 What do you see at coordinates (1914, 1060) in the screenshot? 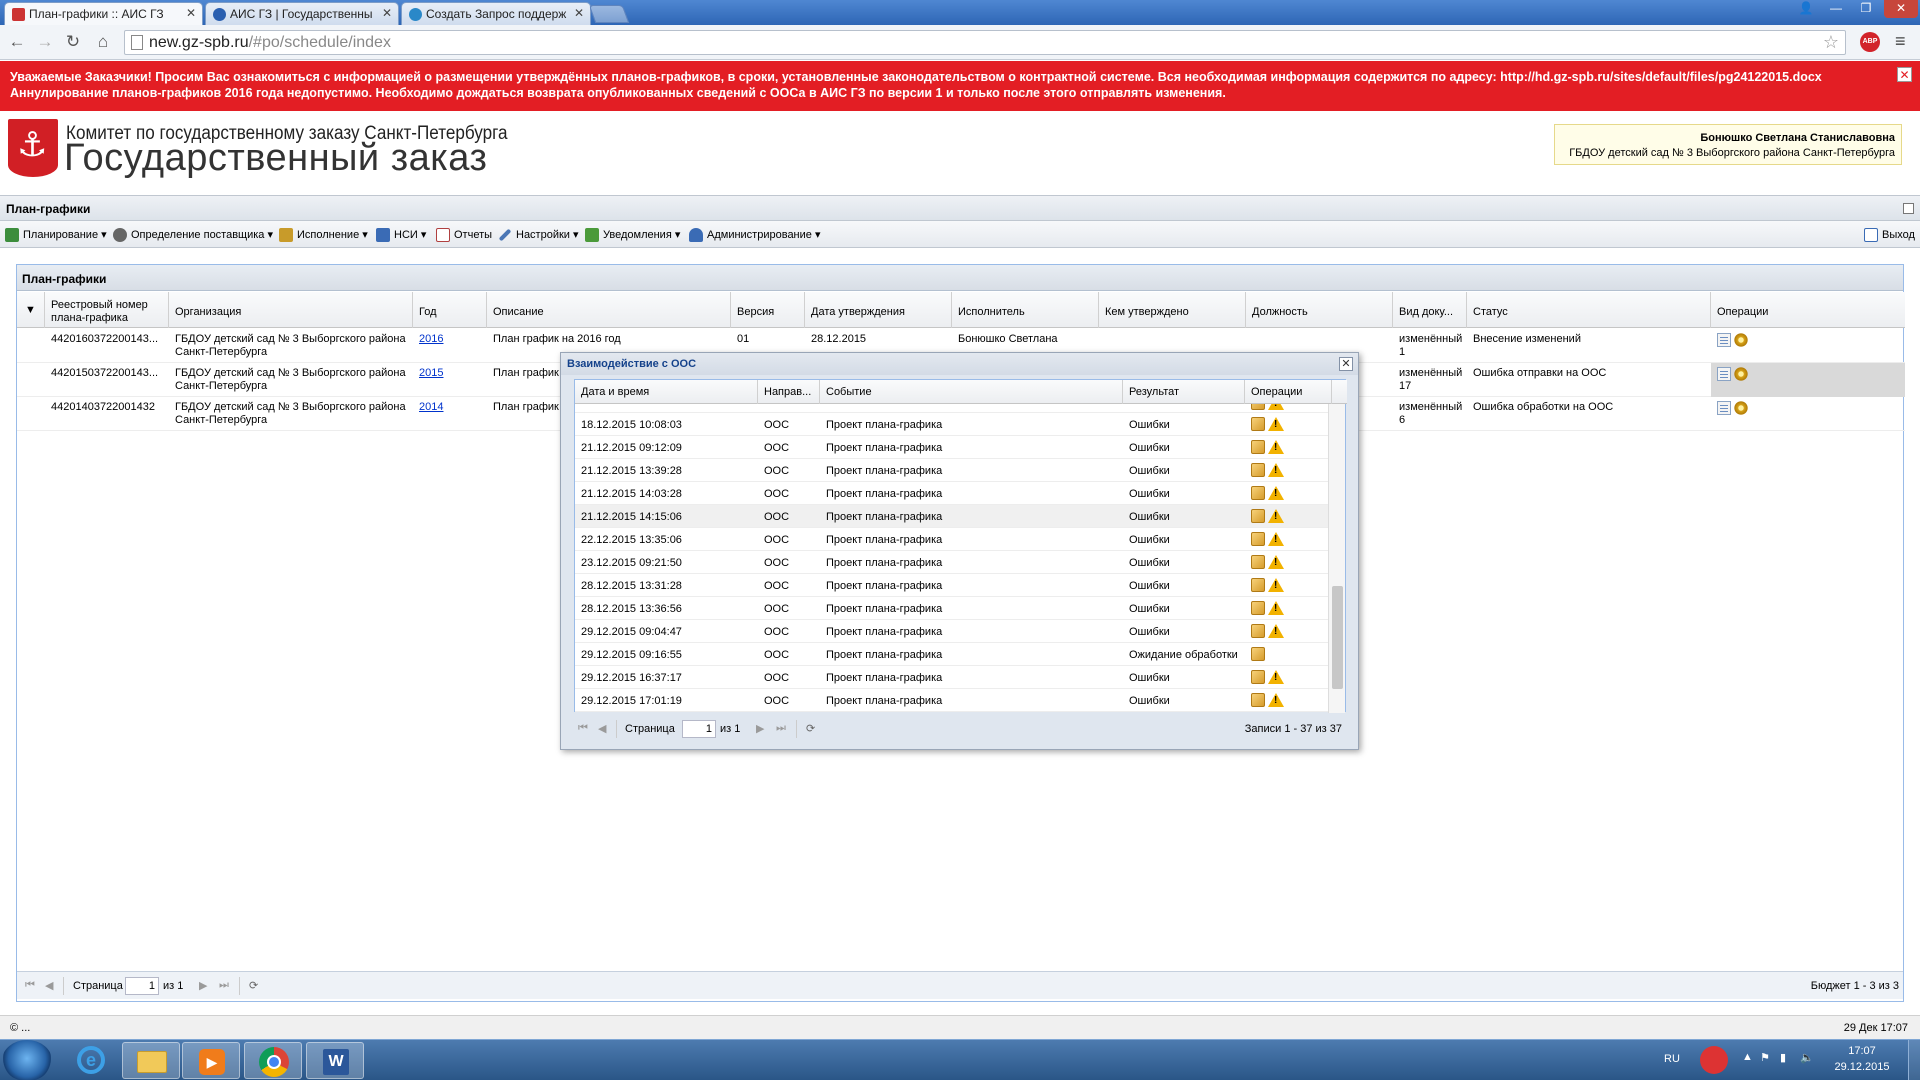
I see `show-desktop-button` at bounding box center [1914, 1060].